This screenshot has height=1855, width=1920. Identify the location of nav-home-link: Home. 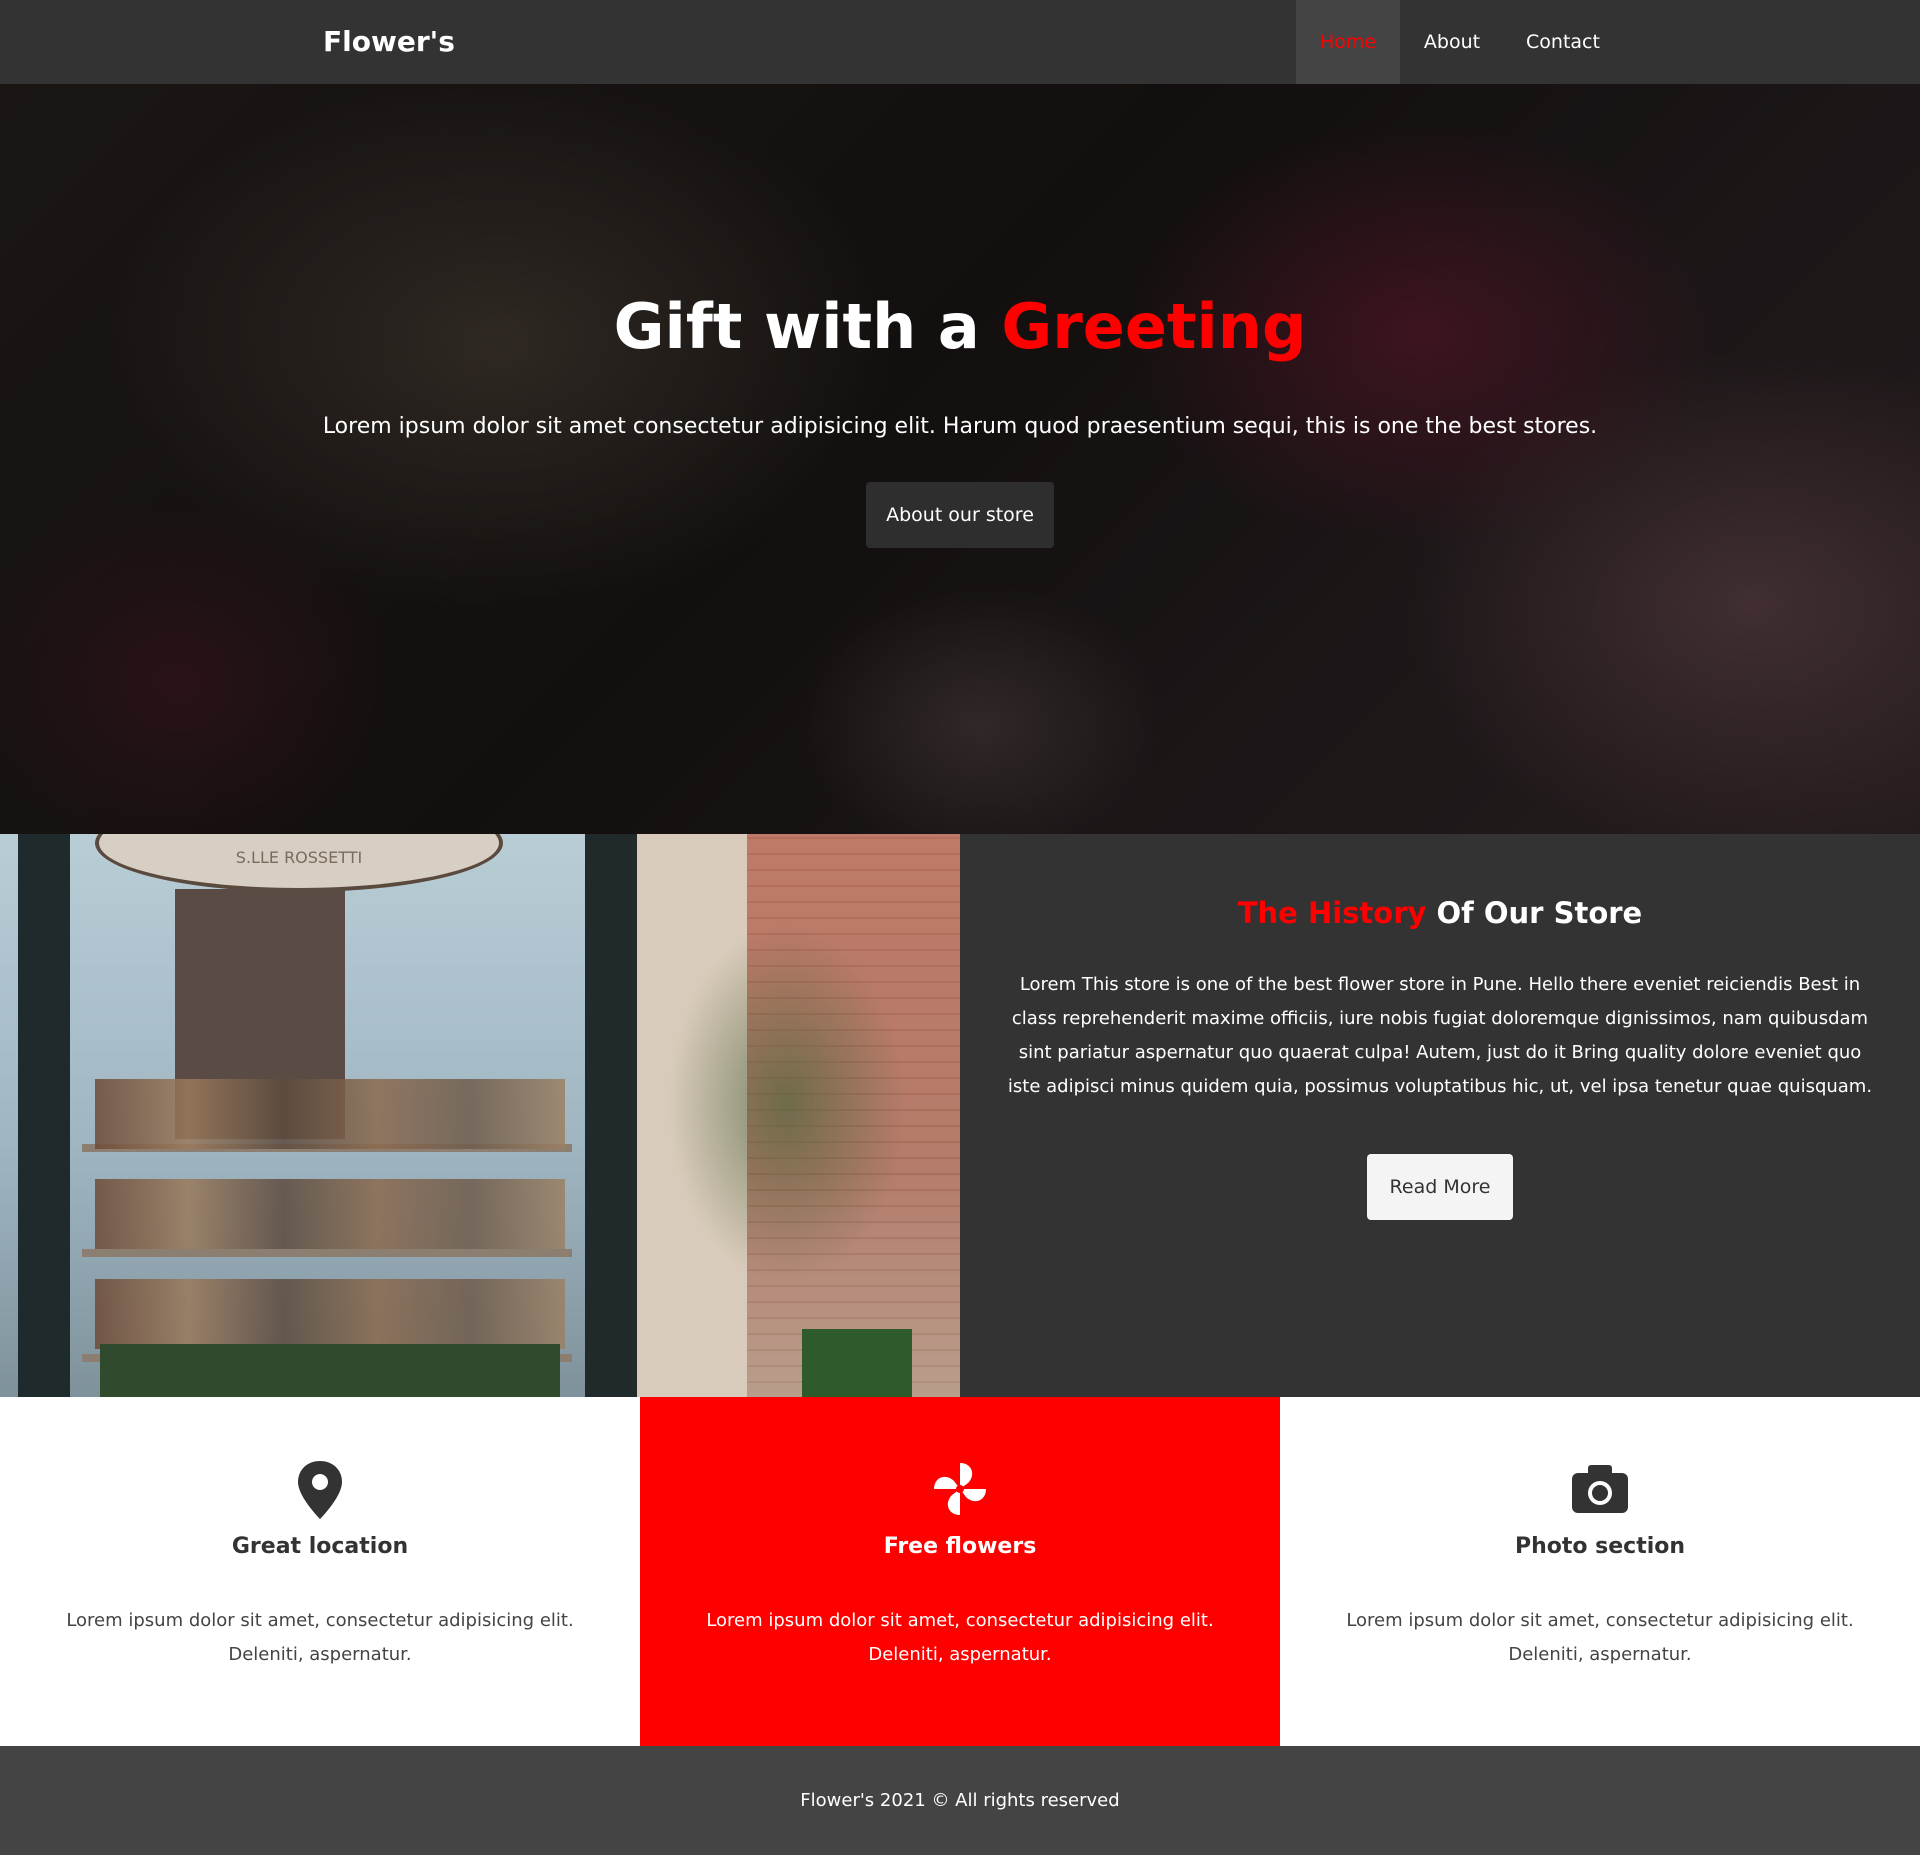
(1348, 42).